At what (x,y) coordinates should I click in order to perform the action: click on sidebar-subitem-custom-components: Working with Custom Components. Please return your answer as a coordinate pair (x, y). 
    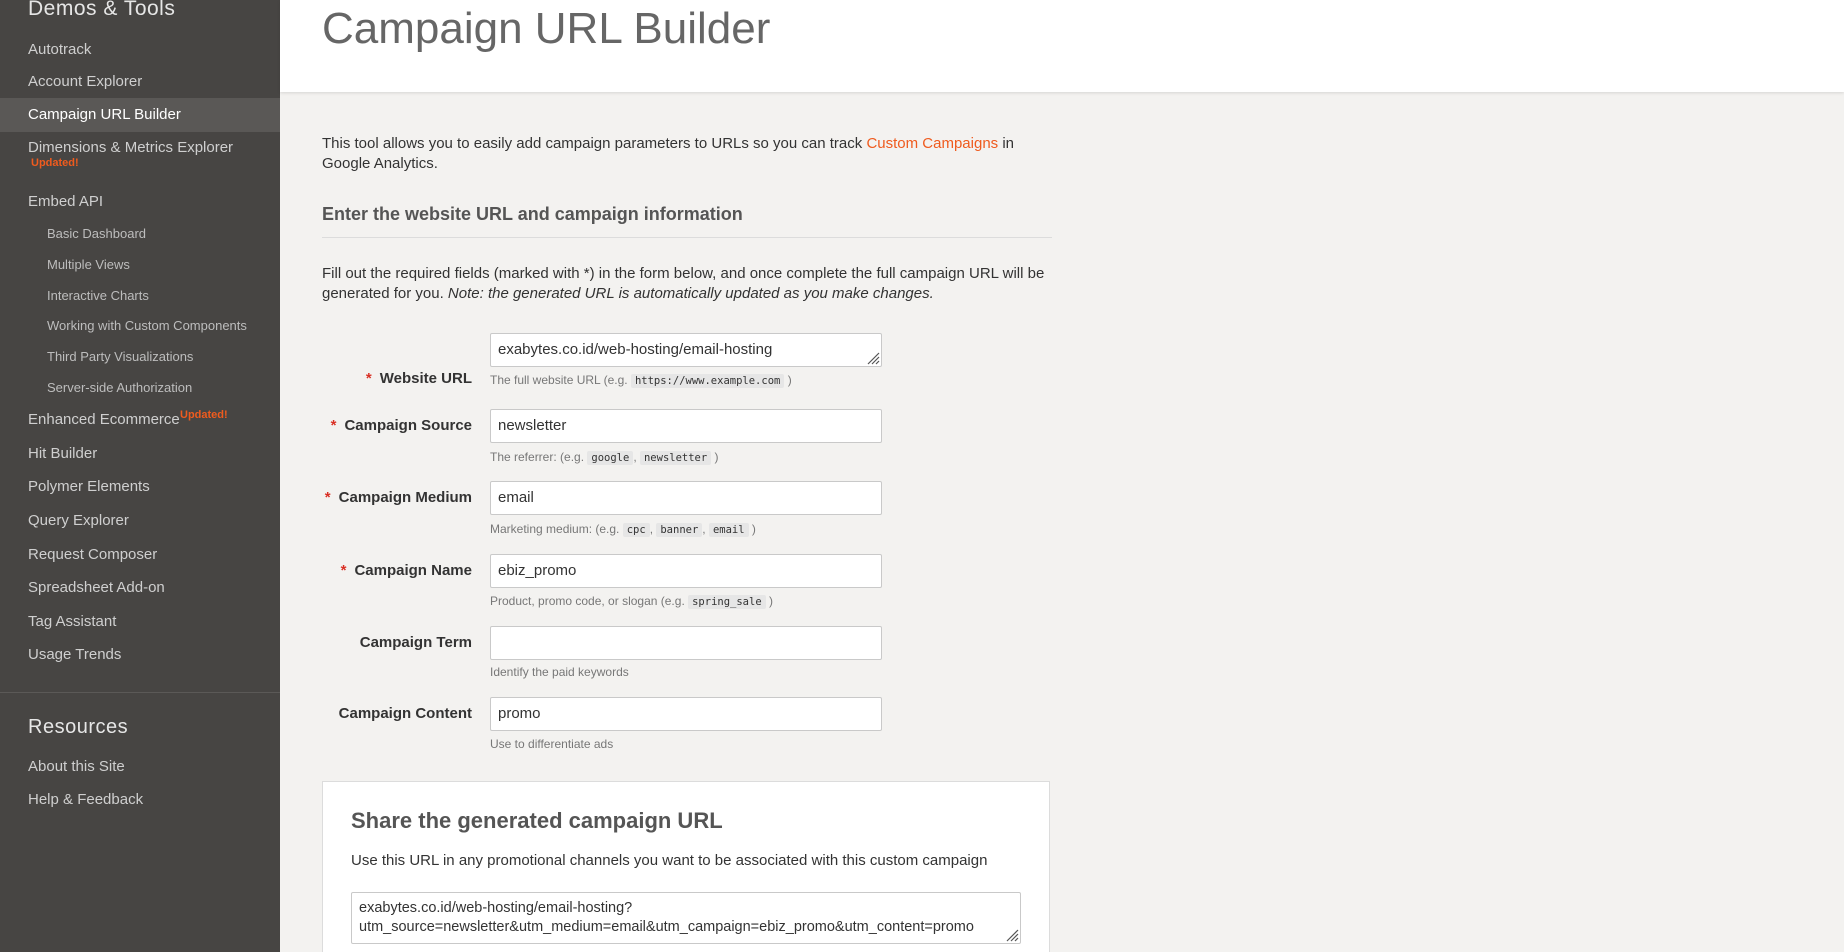
    Looking at the image, I should click on (140, 326).